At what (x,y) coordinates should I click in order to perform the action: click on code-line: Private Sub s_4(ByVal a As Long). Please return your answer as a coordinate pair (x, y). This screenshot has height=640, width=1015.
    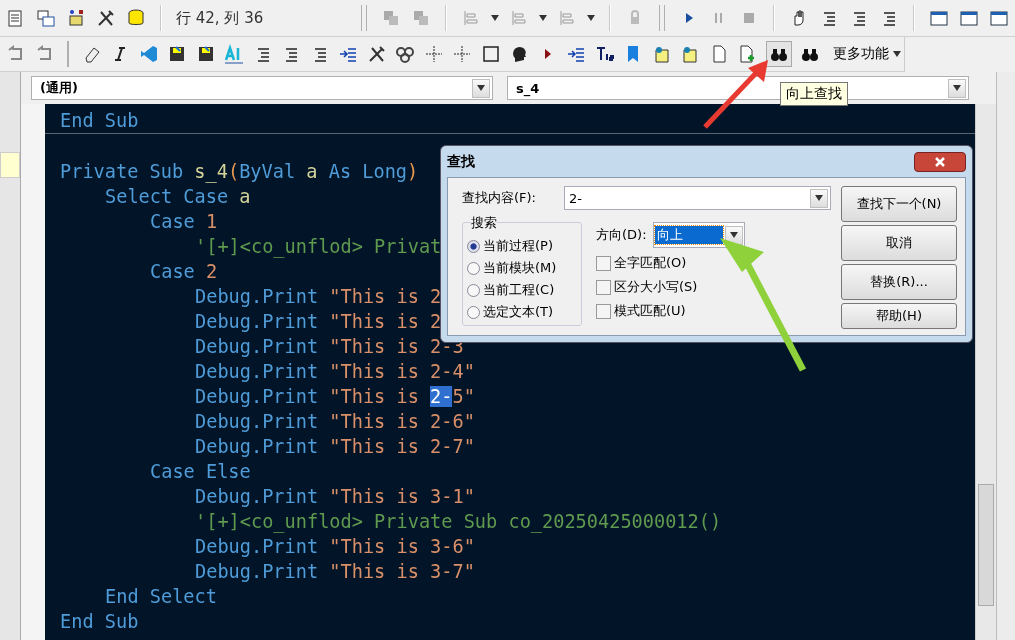
    Looking at the image, I should click on (239, 172).